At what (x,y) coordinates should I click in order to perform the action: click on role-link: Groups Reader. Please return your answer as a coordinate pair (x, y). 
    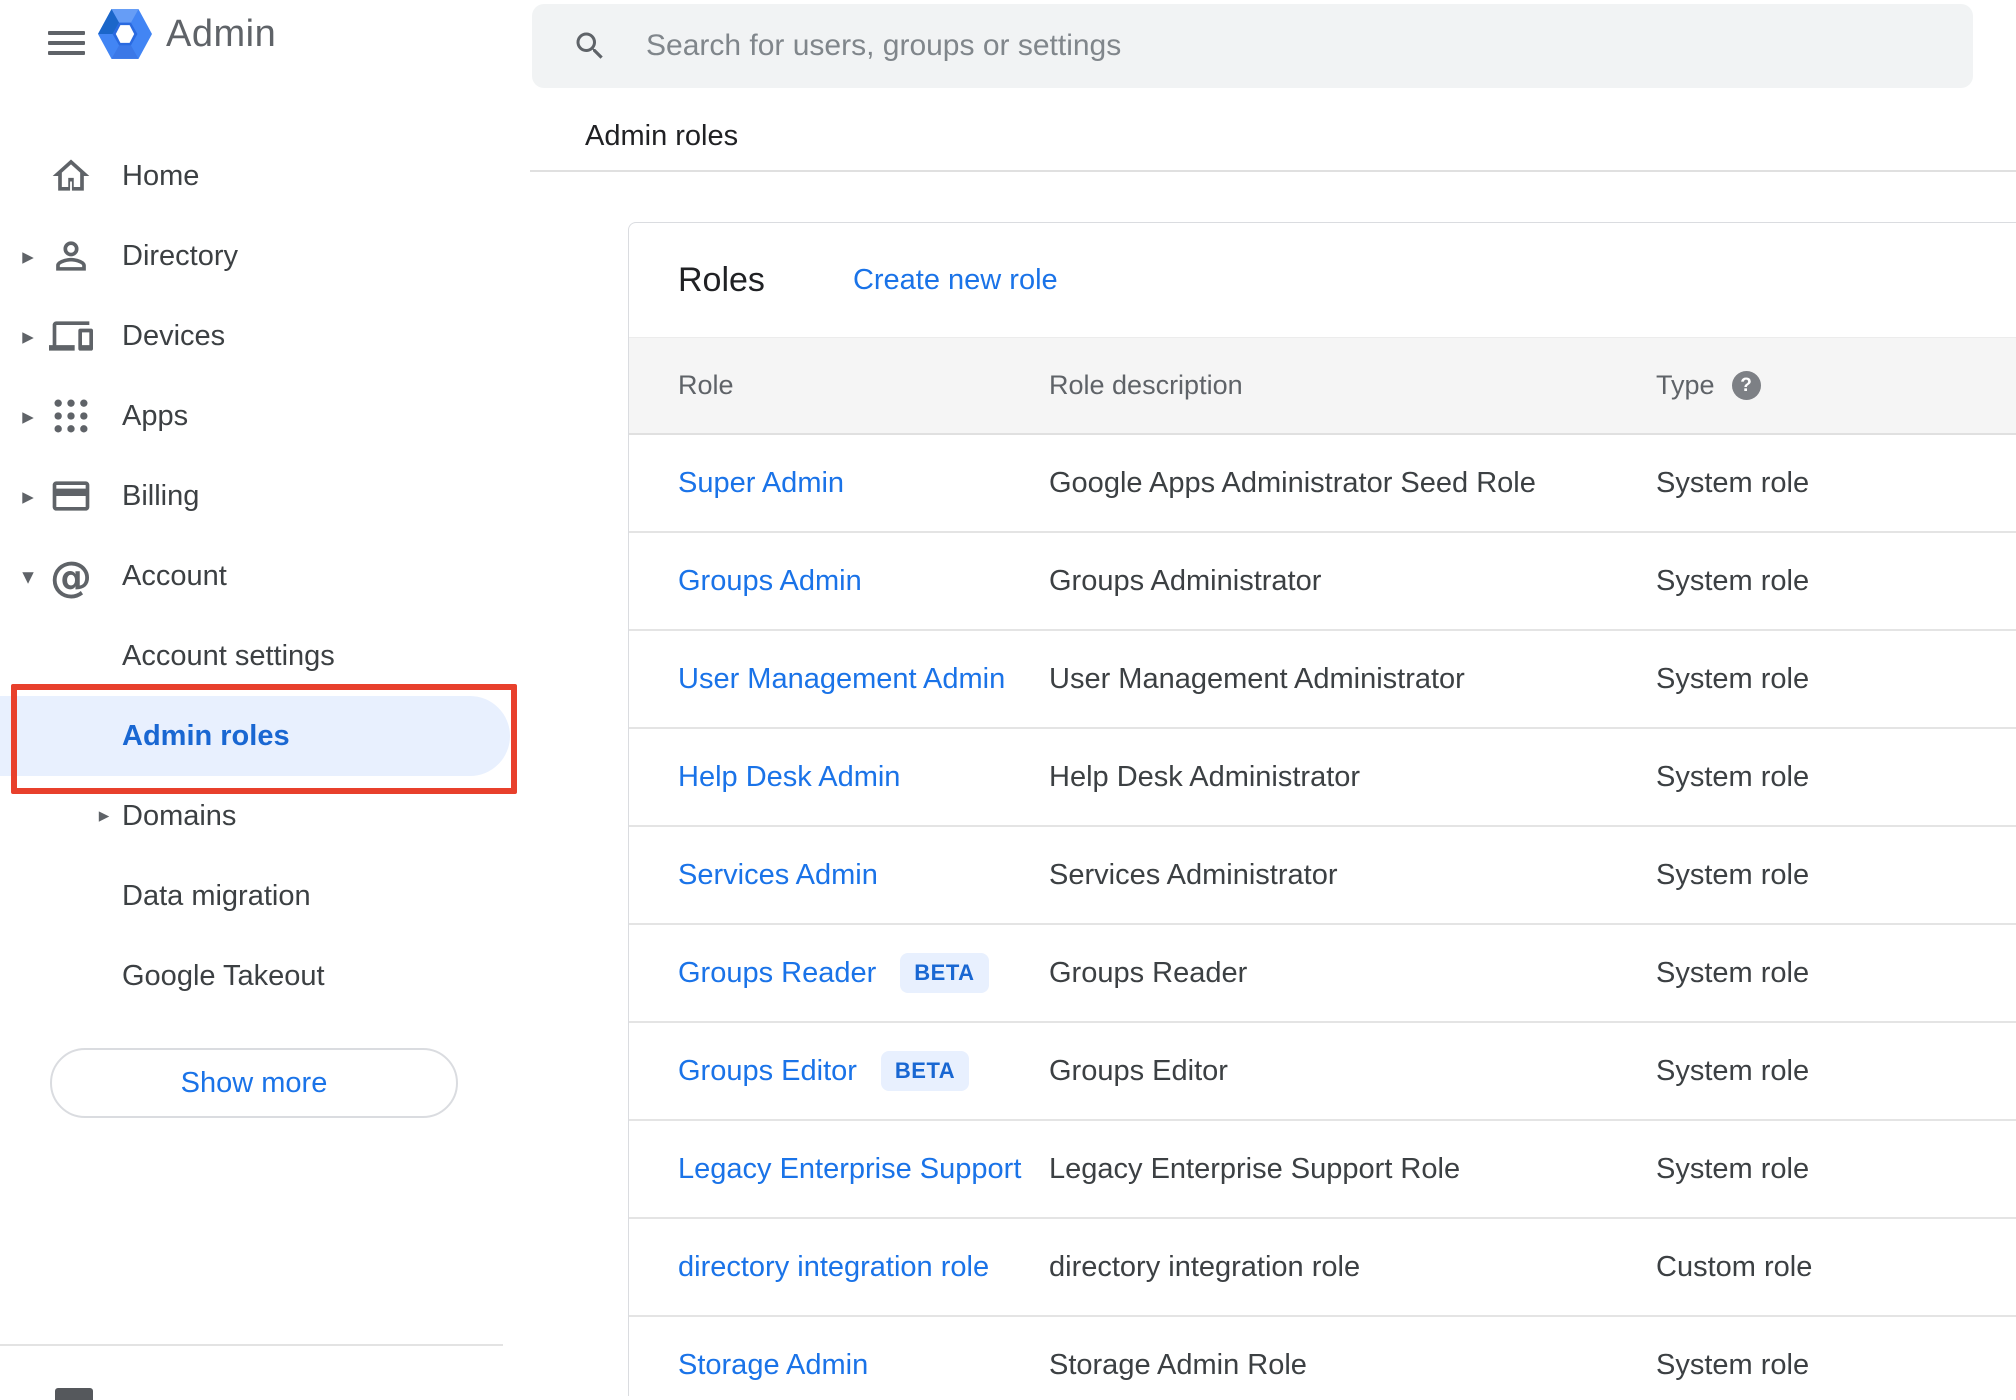
    Looking at the image, I should click on (777, 973).